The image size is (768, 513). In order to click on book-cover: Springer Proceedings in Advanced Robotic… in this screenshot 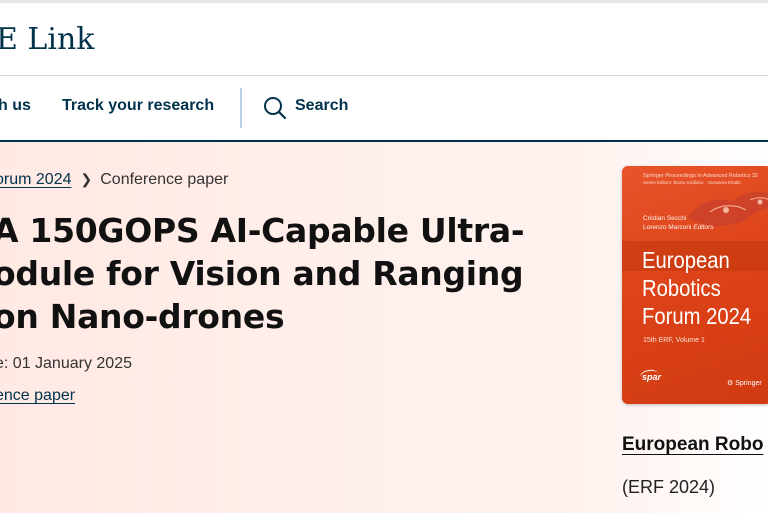, I will do `click(695, 285)`.